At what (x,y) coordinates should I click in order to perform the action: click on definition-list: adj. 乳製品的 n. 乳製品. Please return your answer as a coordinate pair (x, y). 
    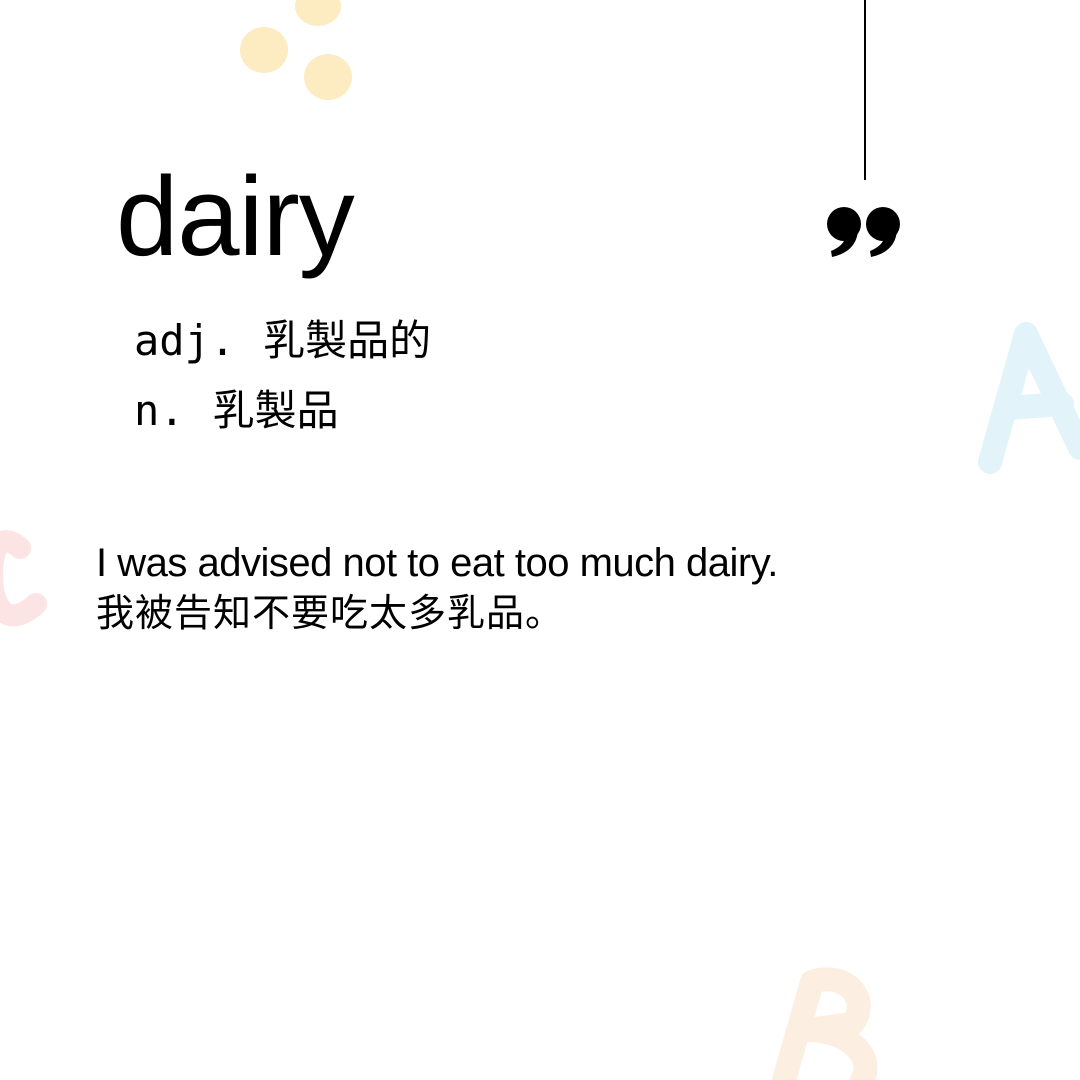
    Looking at the image, I should click on (282, 376).